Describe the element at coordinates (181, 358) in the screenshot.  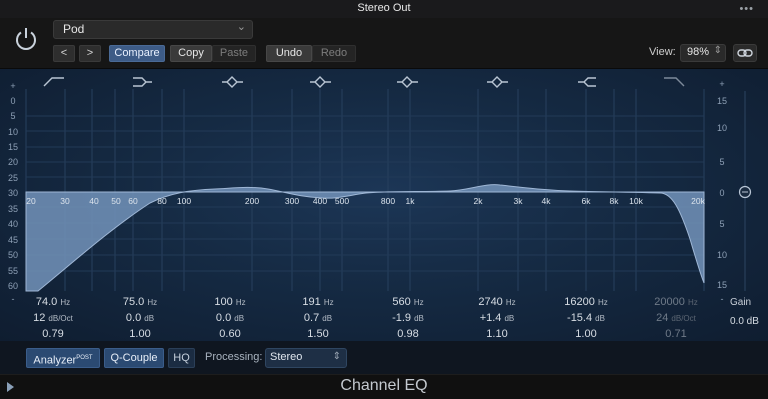
I see `hq-button: HQ` at that location.